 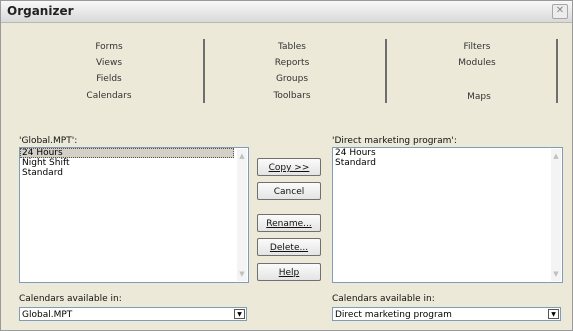 I want to click on tab-modules: Modules, so click(x=477, y=63).